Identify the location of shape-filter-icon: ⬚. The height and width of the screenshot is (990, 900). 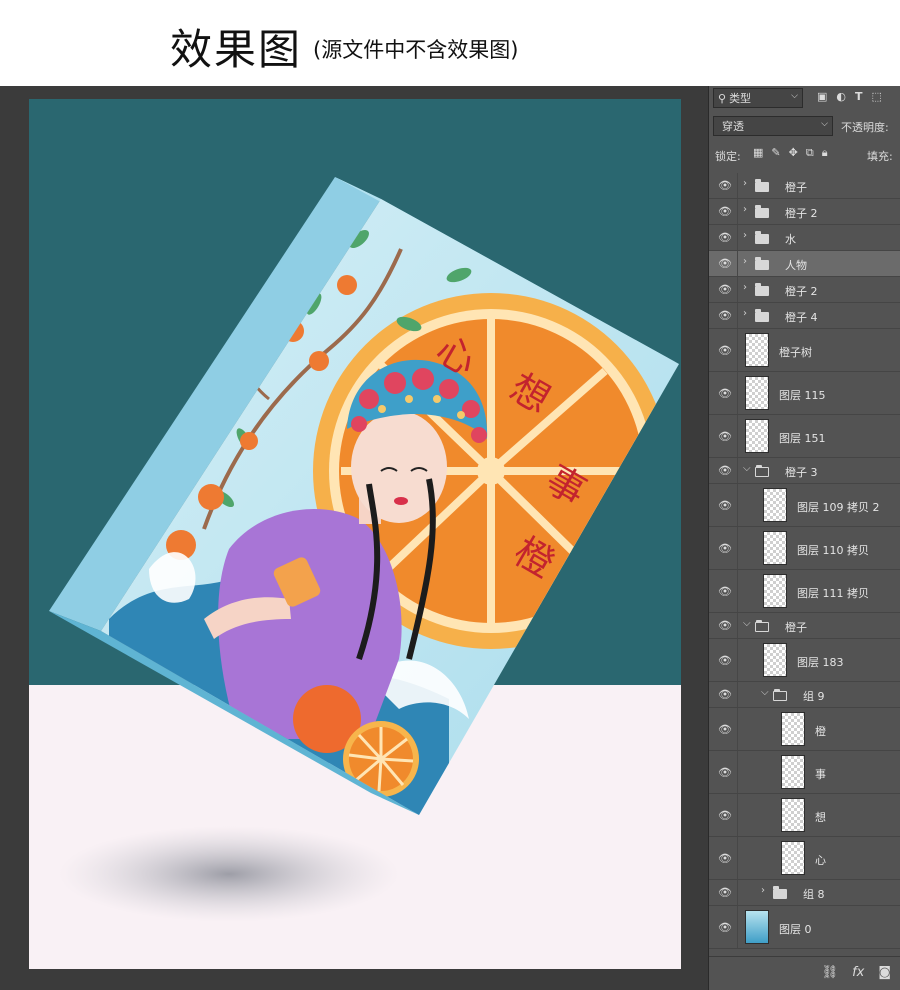
(877, 96).